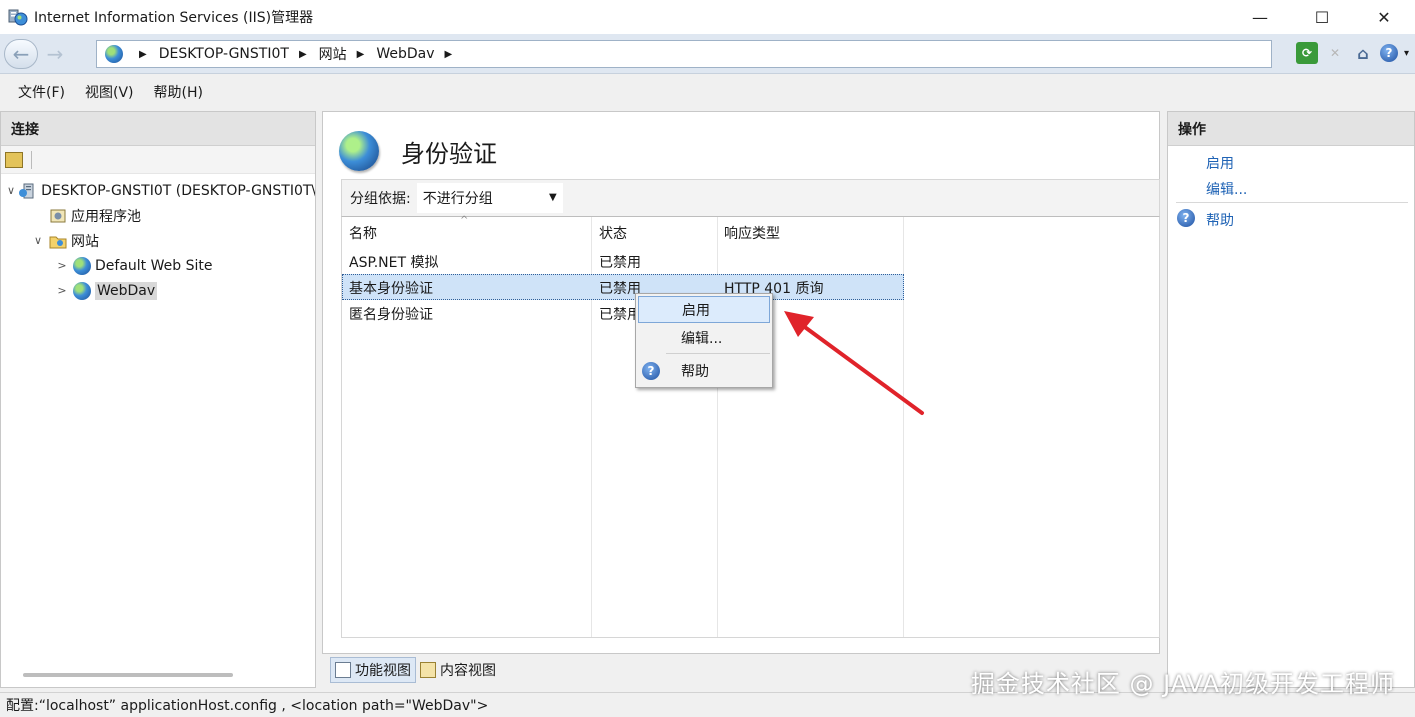  Describe the element at coordinates (854, 363) in the screenshot. I see `annotation-arrow` at that location.